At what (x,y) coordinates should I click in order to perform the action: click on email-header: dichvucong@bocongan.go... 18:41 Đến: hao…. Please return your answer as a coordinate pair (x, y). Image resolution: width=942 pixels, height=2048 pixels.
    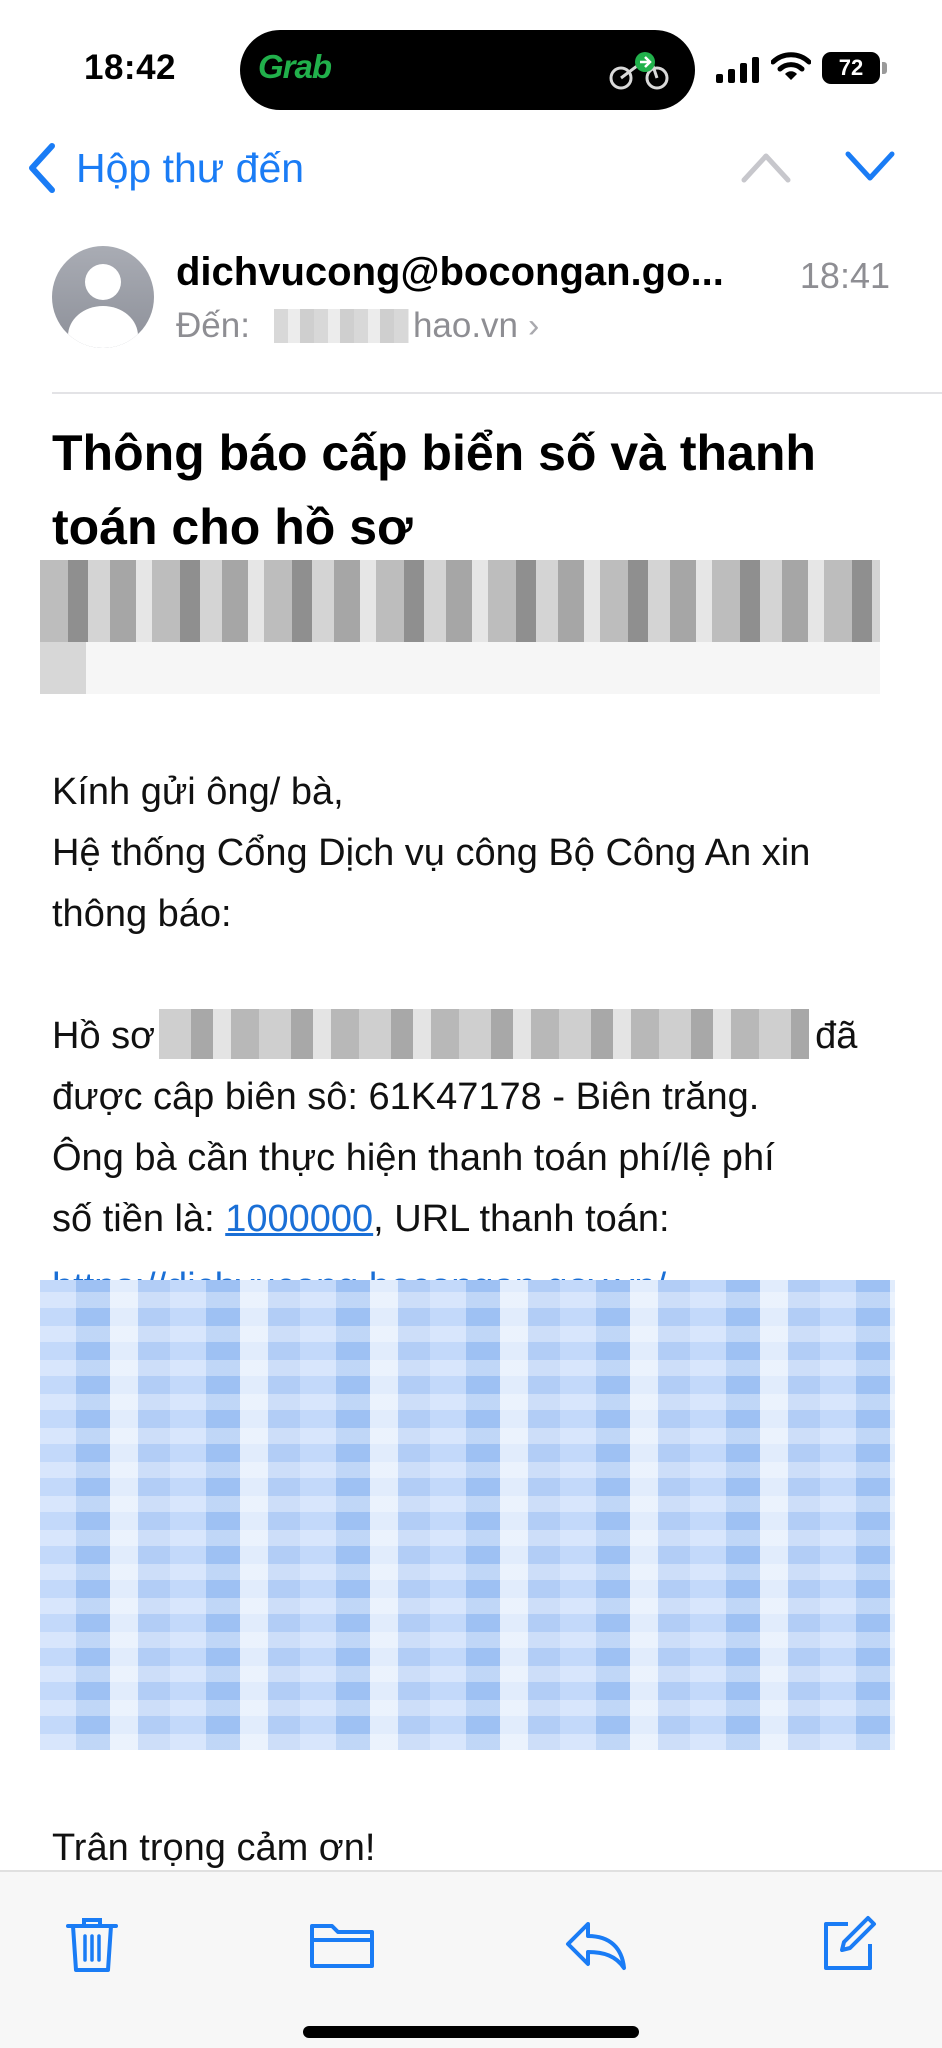
    Looking at the image, I should click on (471, 302).